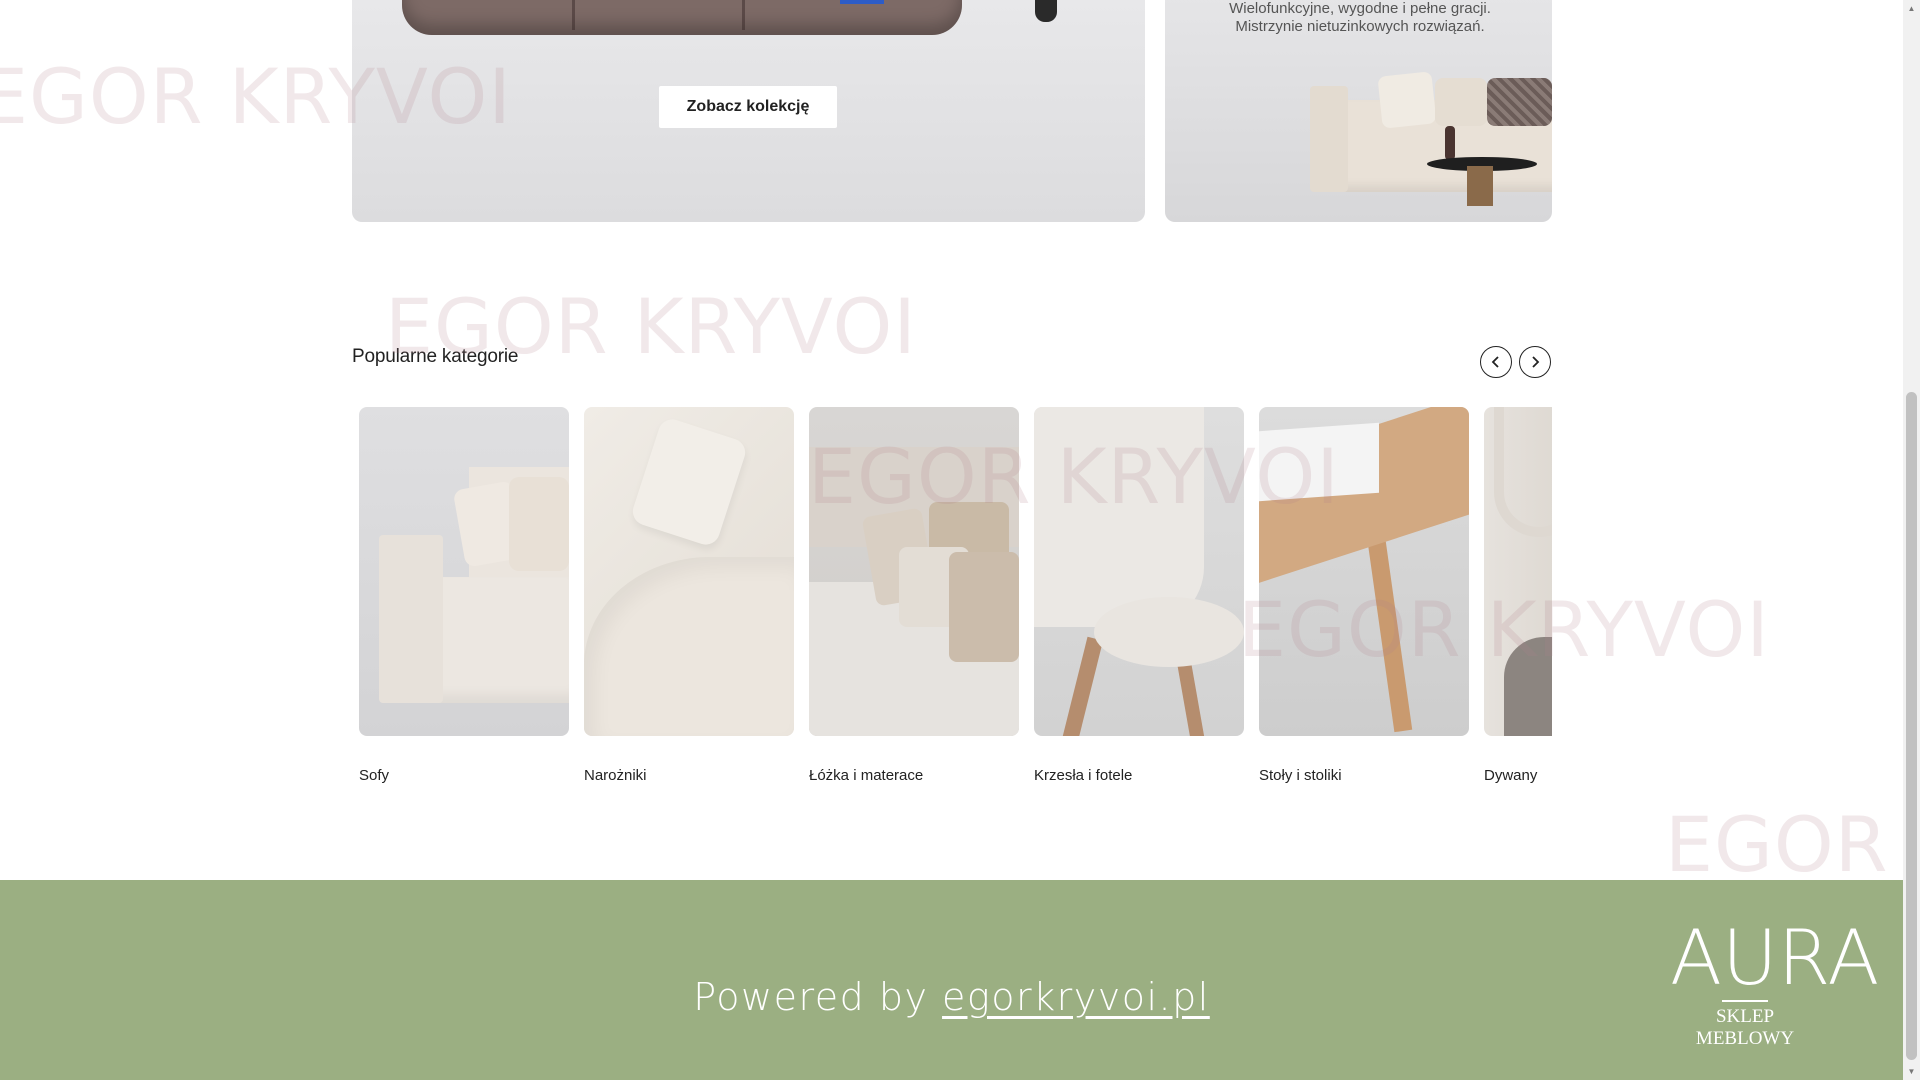 The height and width of the screenshot is (1080, 1920). I want to click on category-label: Stoły i stoliki, so click(1300, 775).